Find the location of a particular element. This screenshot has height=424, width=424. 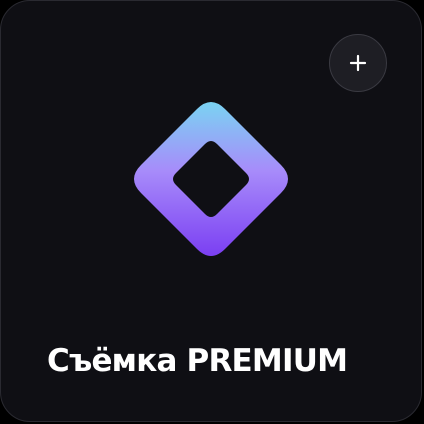

plus-icon is located at coordinates (358, 63).